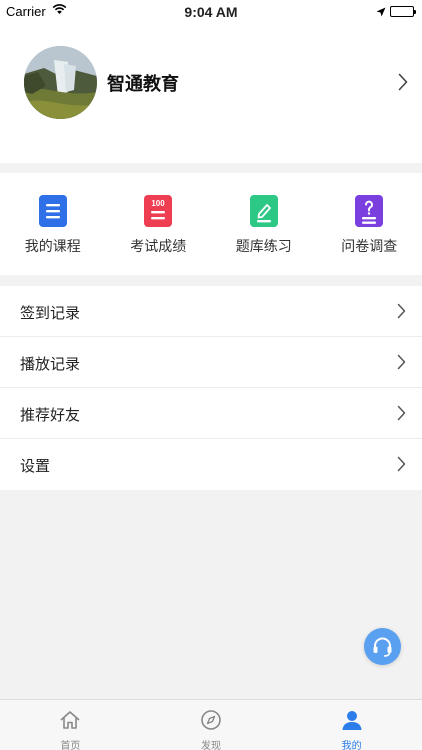 The height and width of the screenshot is (750, 422). Describe the element at coordinates (211, 311) in the screenshot. I see `menu-item-checkin-records: 签到记录` at that location.